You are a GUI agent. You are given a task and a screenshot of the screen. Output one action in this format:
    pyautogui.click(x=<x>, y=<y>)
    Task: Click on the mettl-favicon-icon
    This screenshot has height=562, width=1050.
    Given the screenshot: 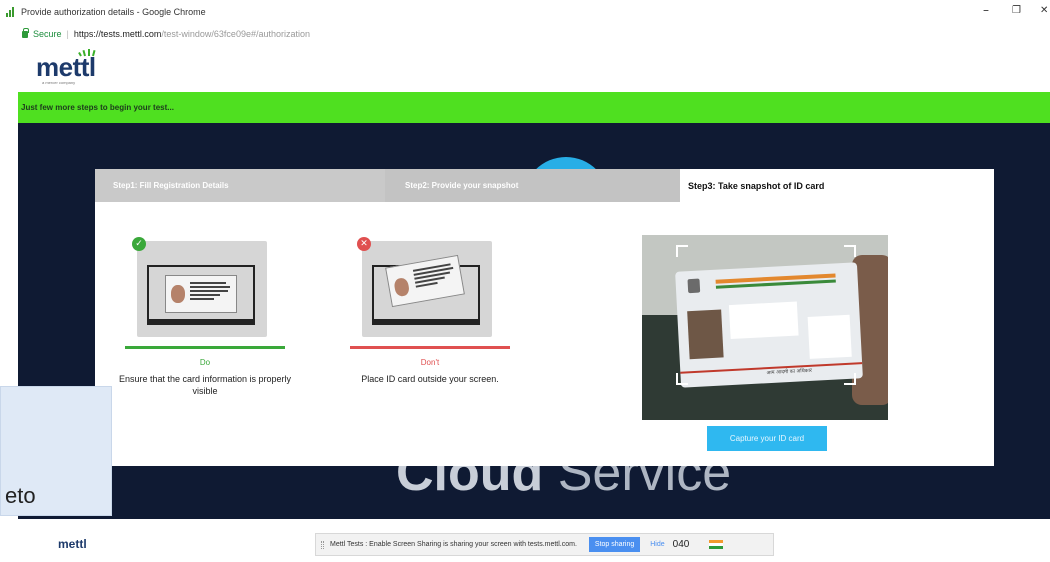 What is the action you would take?
    pyautogui.click(x=11, y=12)
    